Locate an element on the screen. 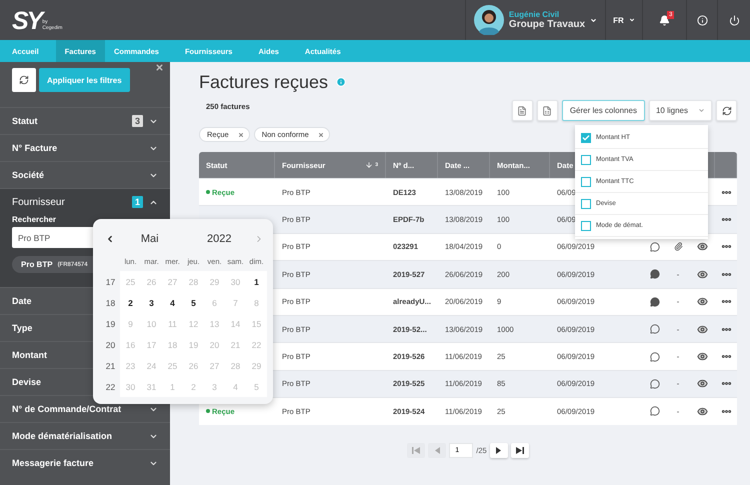 This screenshot has width=750, height=485. calendar-day: 6 is located at coordinates (214, 302).